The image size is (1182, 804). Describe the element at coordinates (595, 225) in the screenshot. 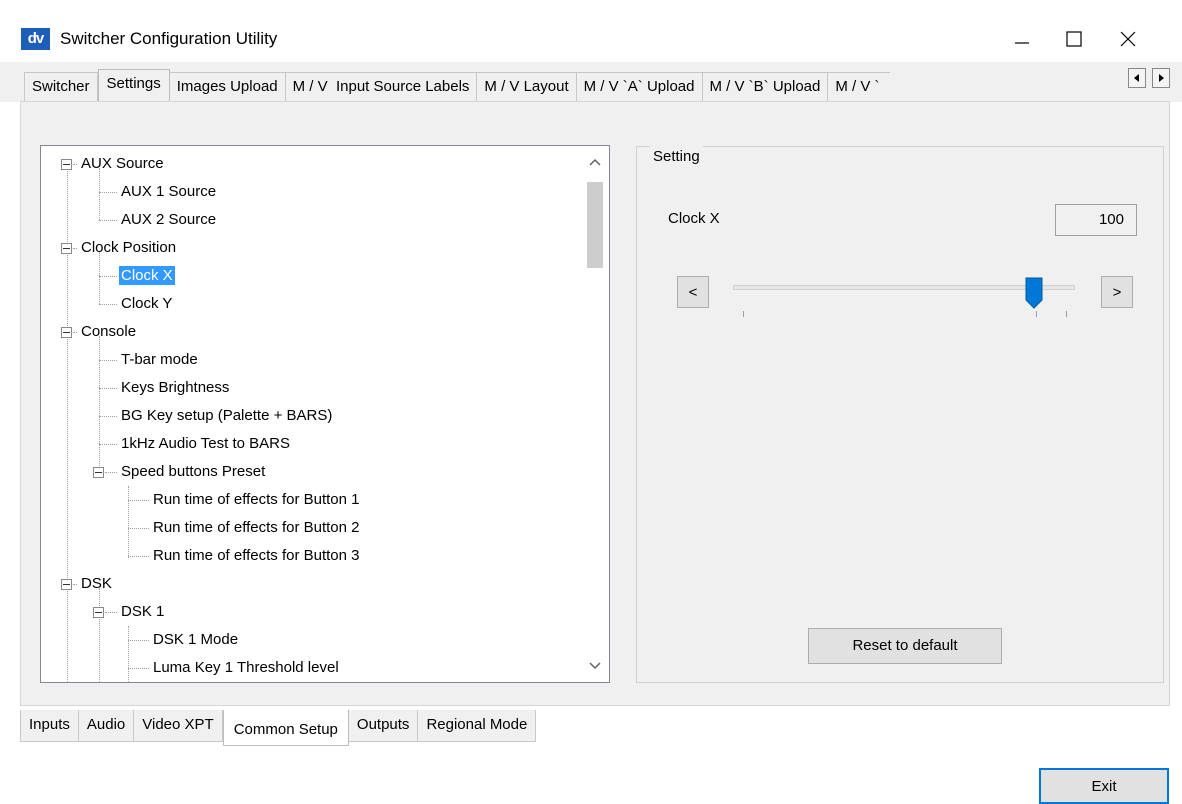

I see `tree-scroll-thumb` at that location.